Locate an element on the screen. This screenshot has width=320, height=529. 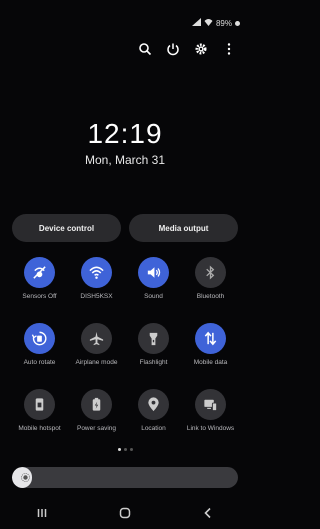
clock-date: Mon, March 31 is located at coordinates (125, 160).